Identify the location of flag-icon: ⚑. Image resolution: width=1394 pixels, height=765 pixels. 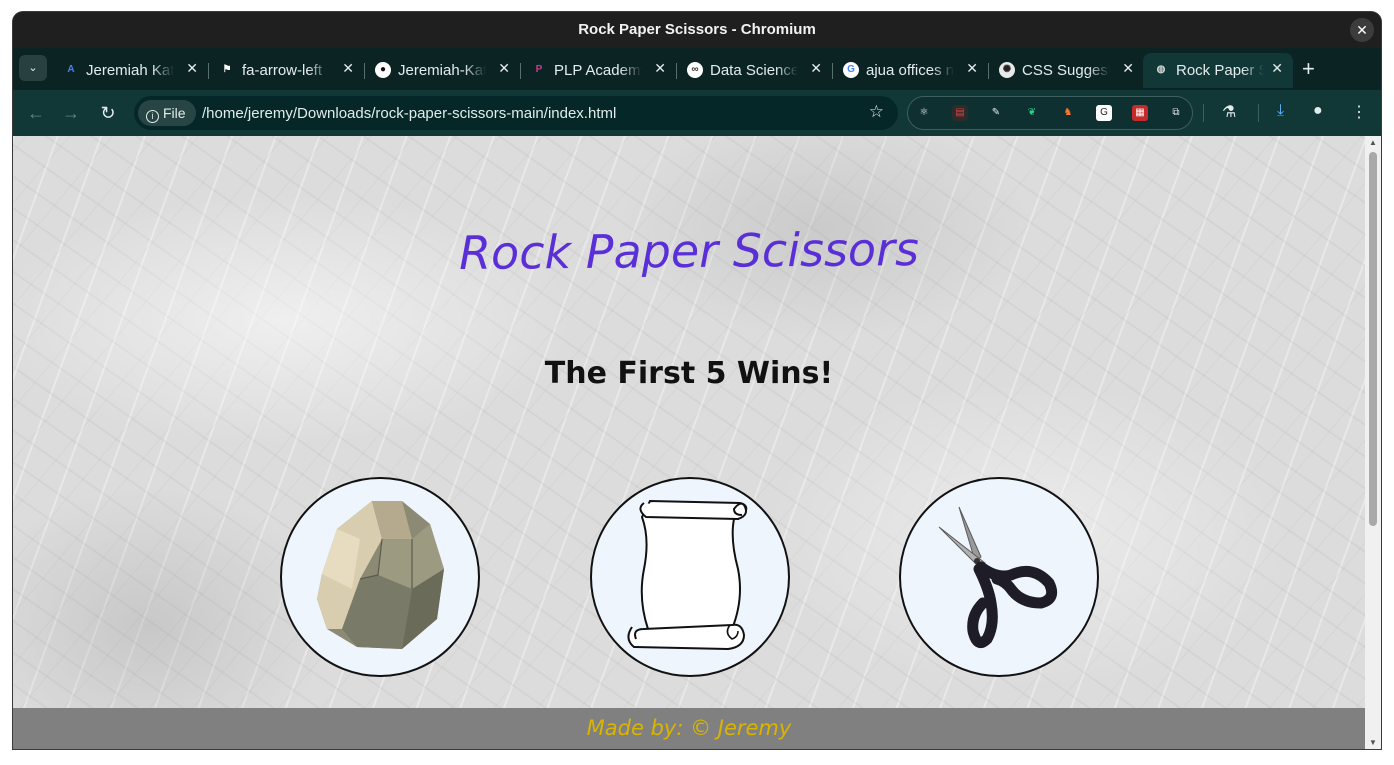
(227, 69).